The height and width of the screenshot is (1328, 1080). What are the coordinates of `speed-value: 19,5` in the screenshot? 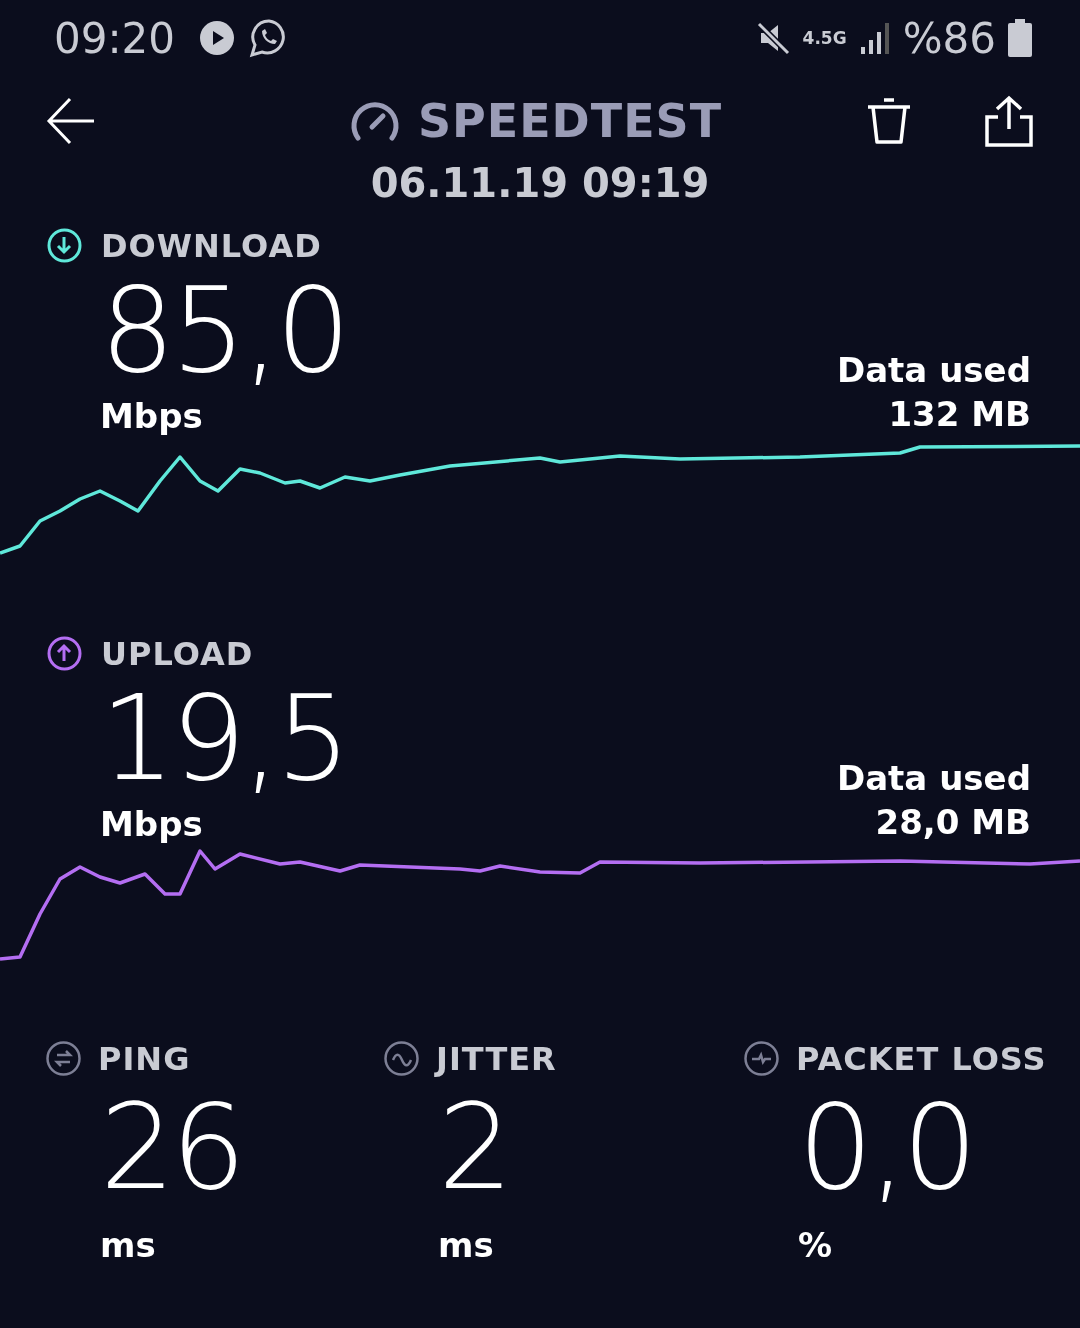 It's located at (223, 738).